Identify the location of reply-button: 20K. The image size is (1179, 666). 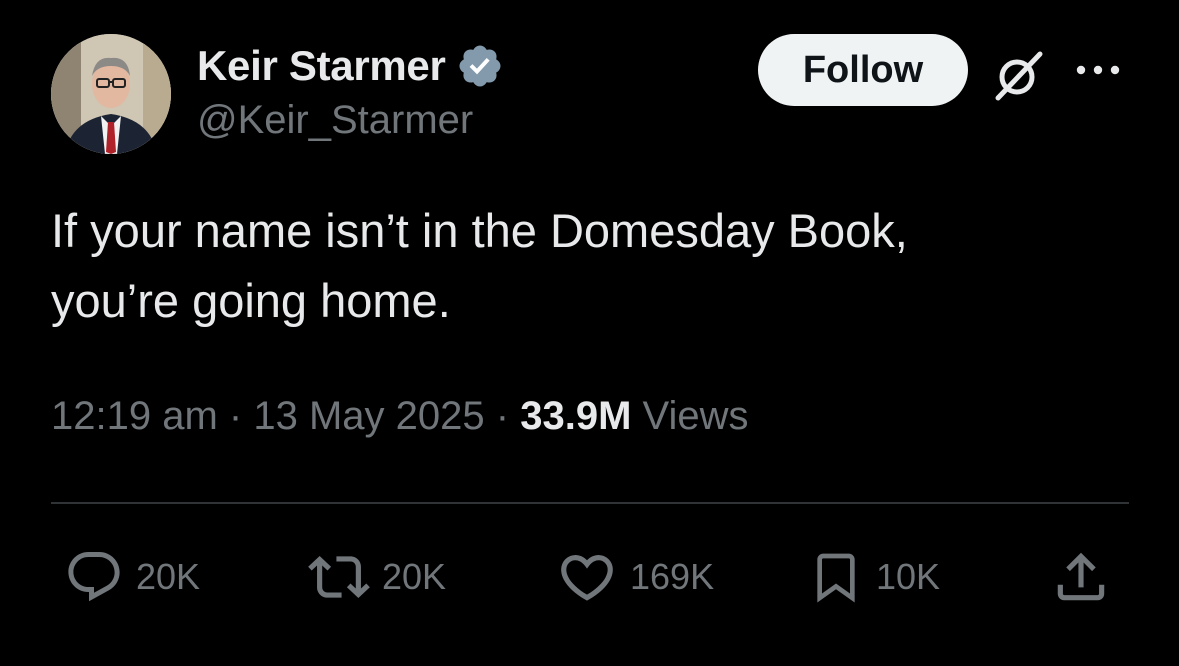
(132, 577).